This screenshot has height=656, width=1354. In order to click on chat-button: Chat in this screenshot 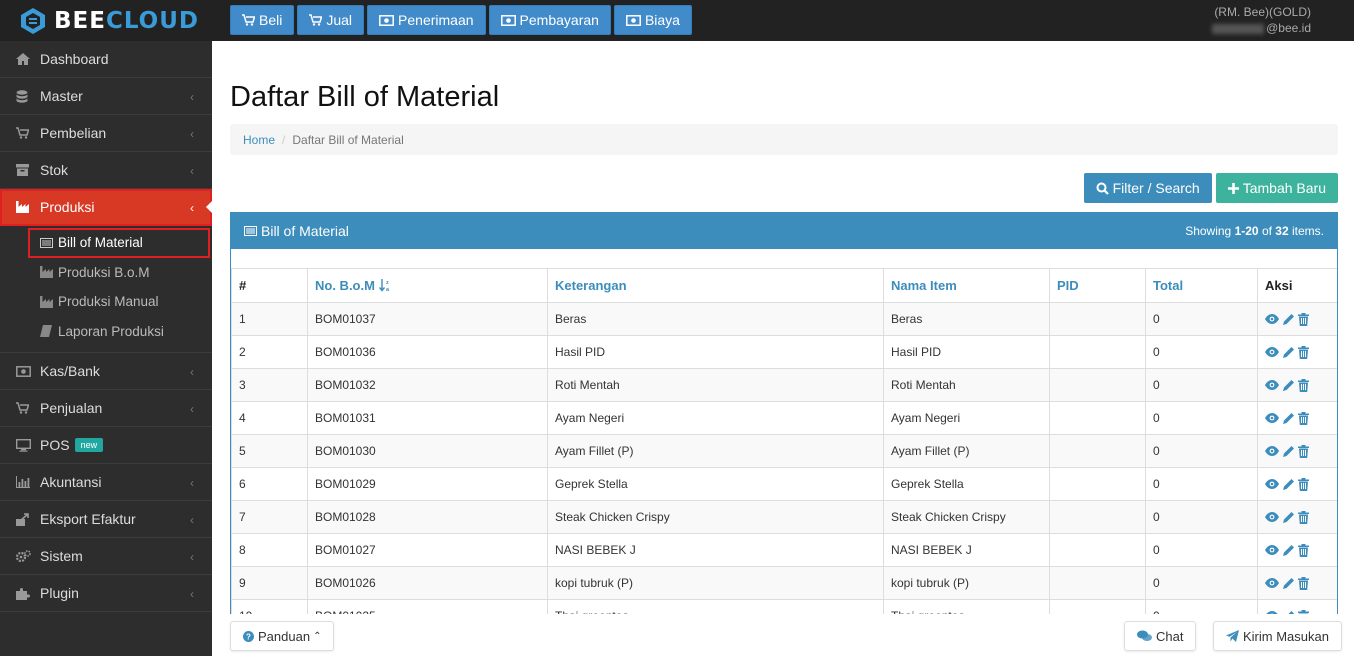, I will do `click(1160, 636)`.